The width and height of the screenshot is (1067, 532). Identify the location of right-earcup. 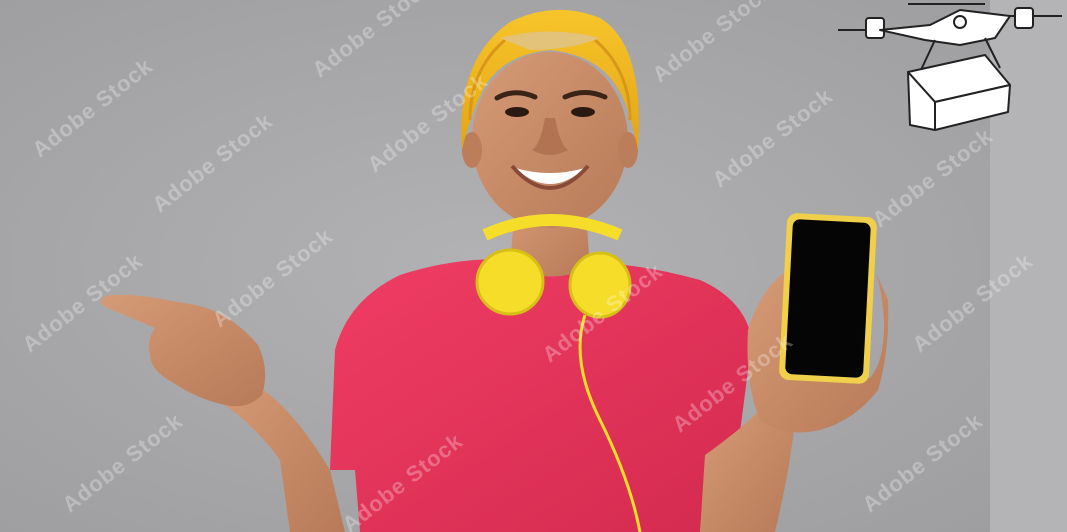
(600, 285).